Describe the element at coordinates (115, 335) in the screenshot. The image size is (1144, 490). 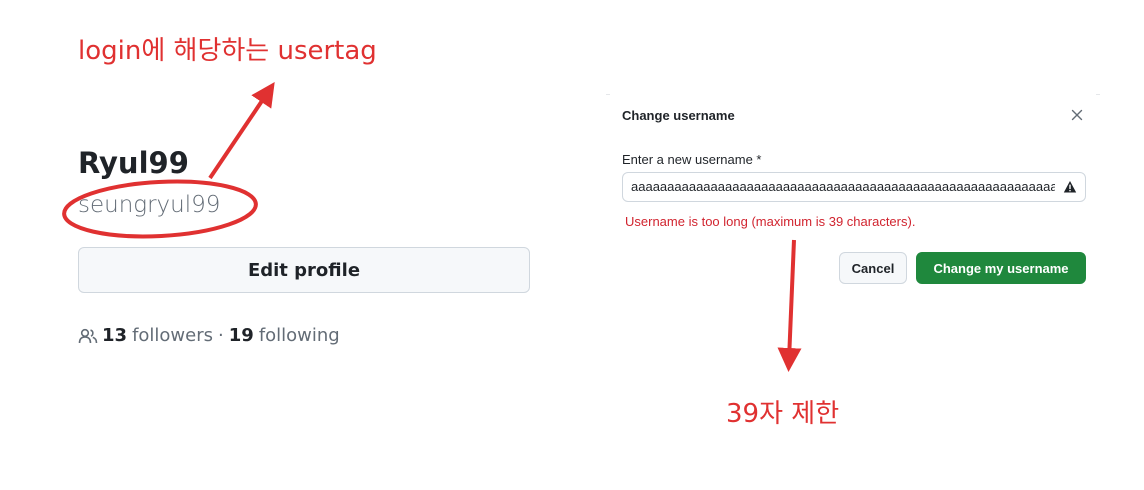
I see `followers-count: 13` at that location.